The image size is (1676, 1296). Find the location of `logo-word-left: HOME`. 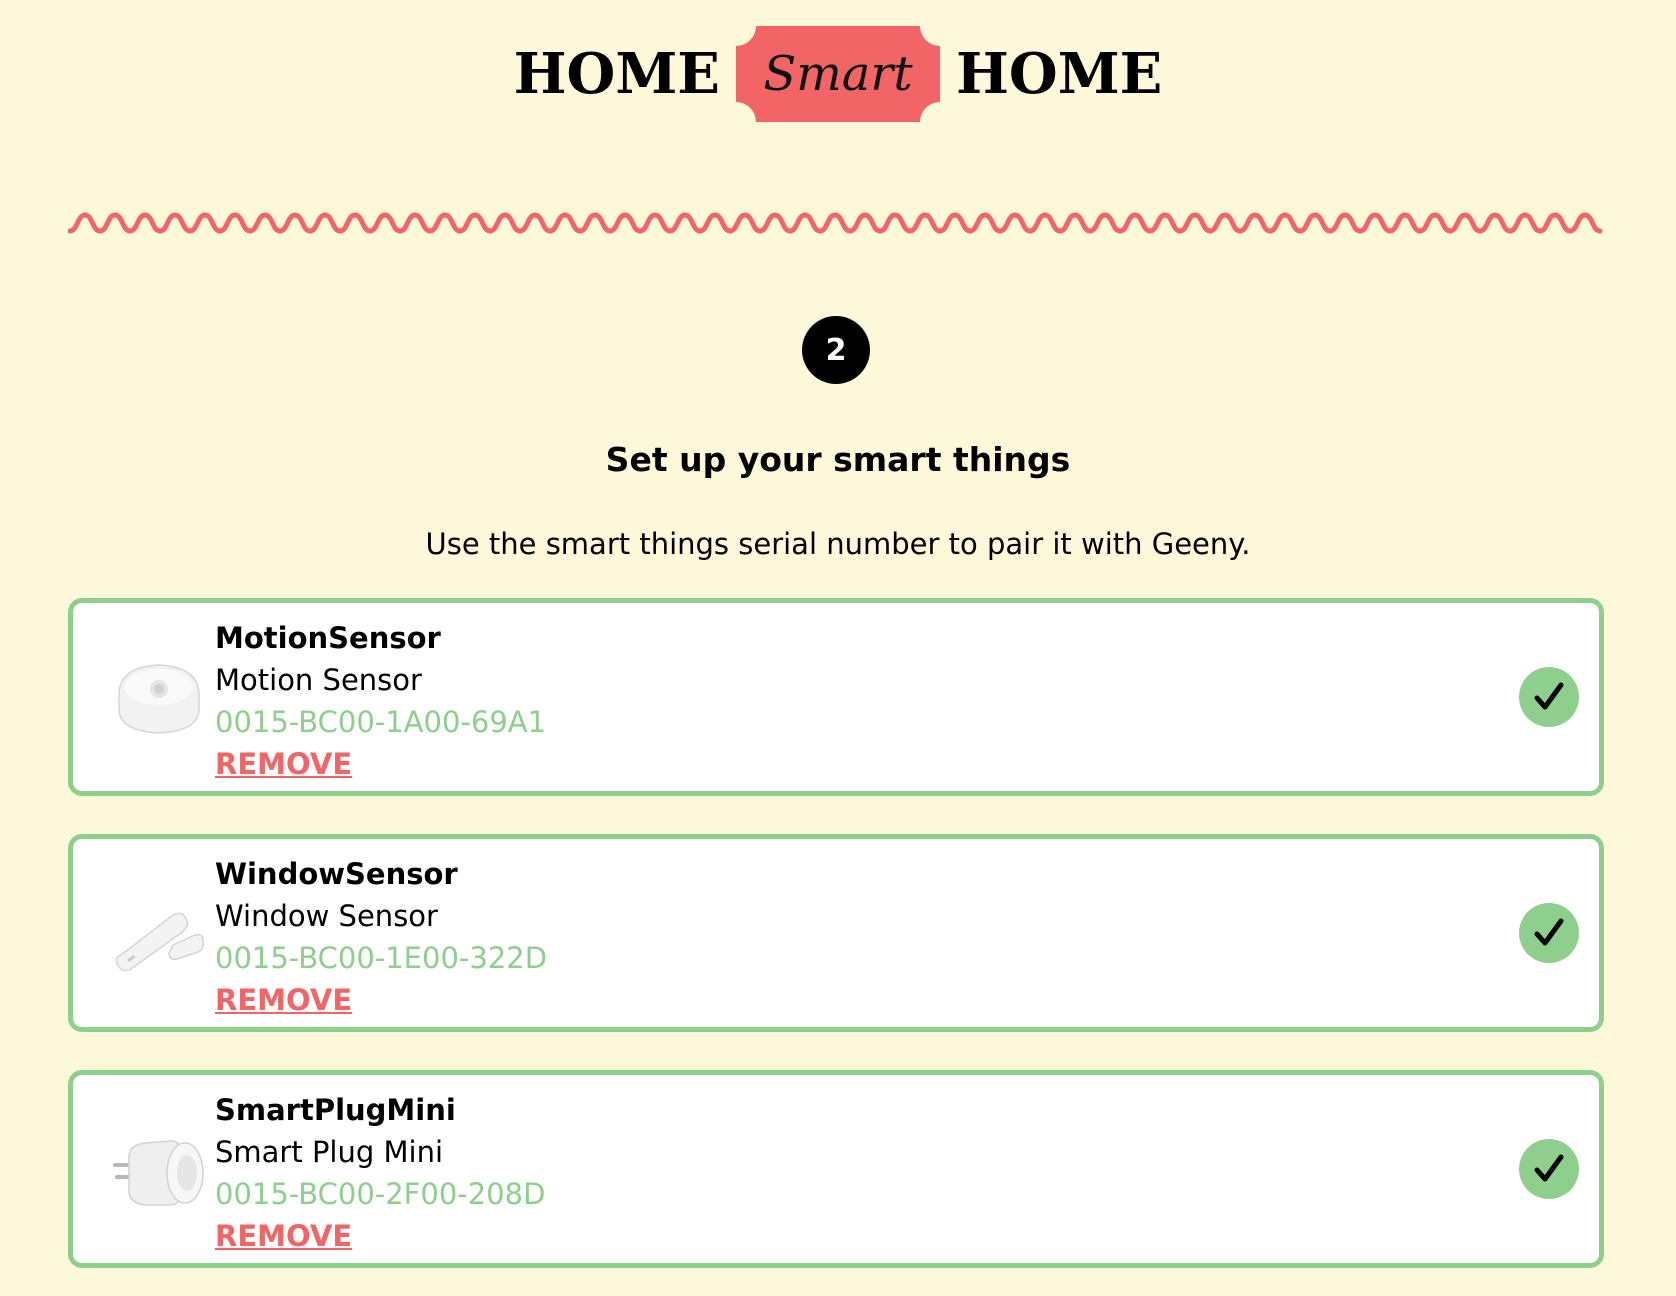

logo-word-left: HOME is located at coordinates (616, 74).